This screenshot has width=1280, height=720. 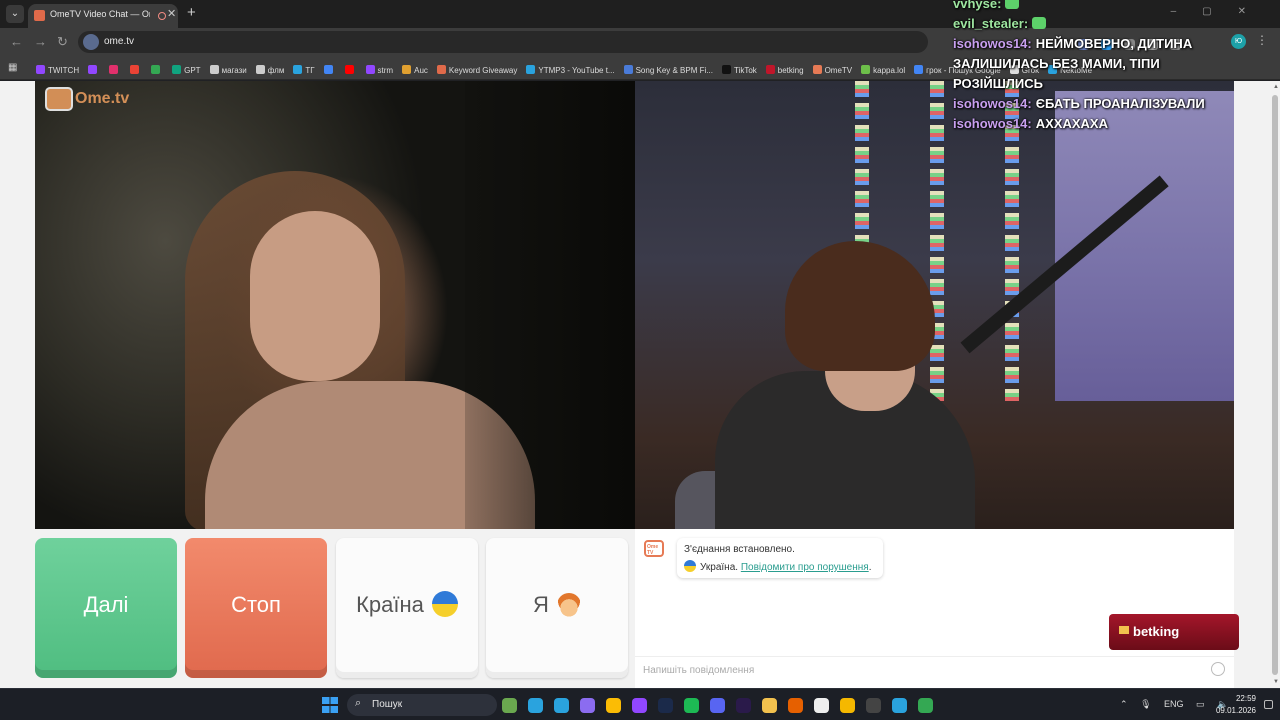 I want to click on address-bar: ome.tv, so click(x=503, y=42).